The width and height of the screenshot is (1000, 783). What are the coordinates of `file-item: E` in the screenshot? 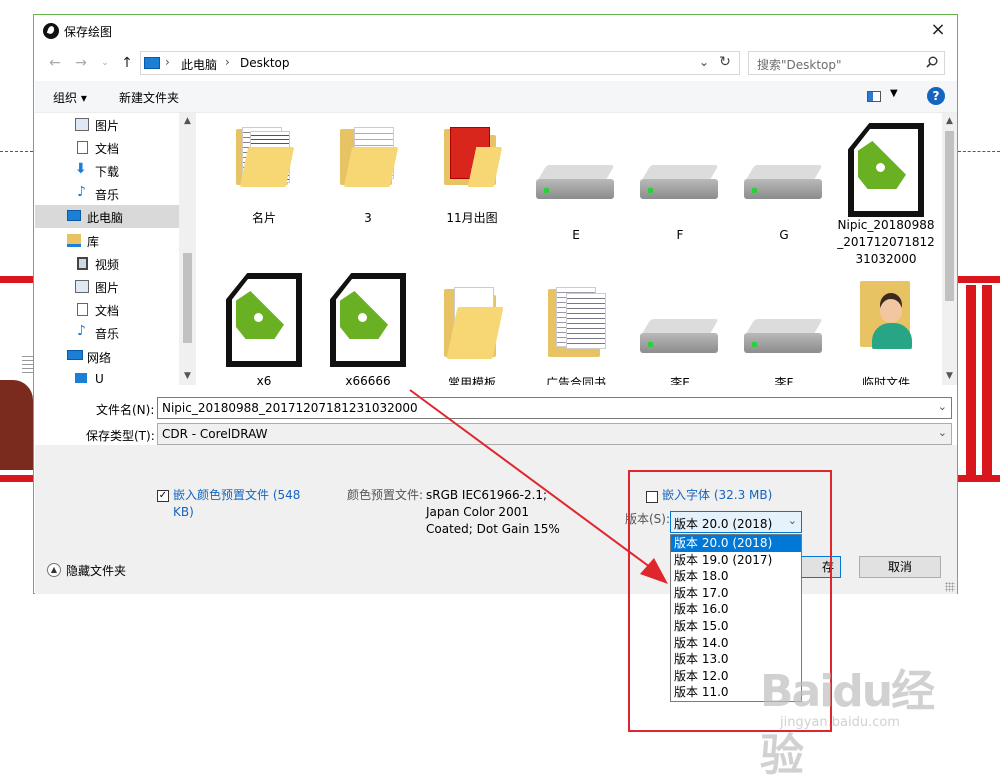 It's located at (576, 184).